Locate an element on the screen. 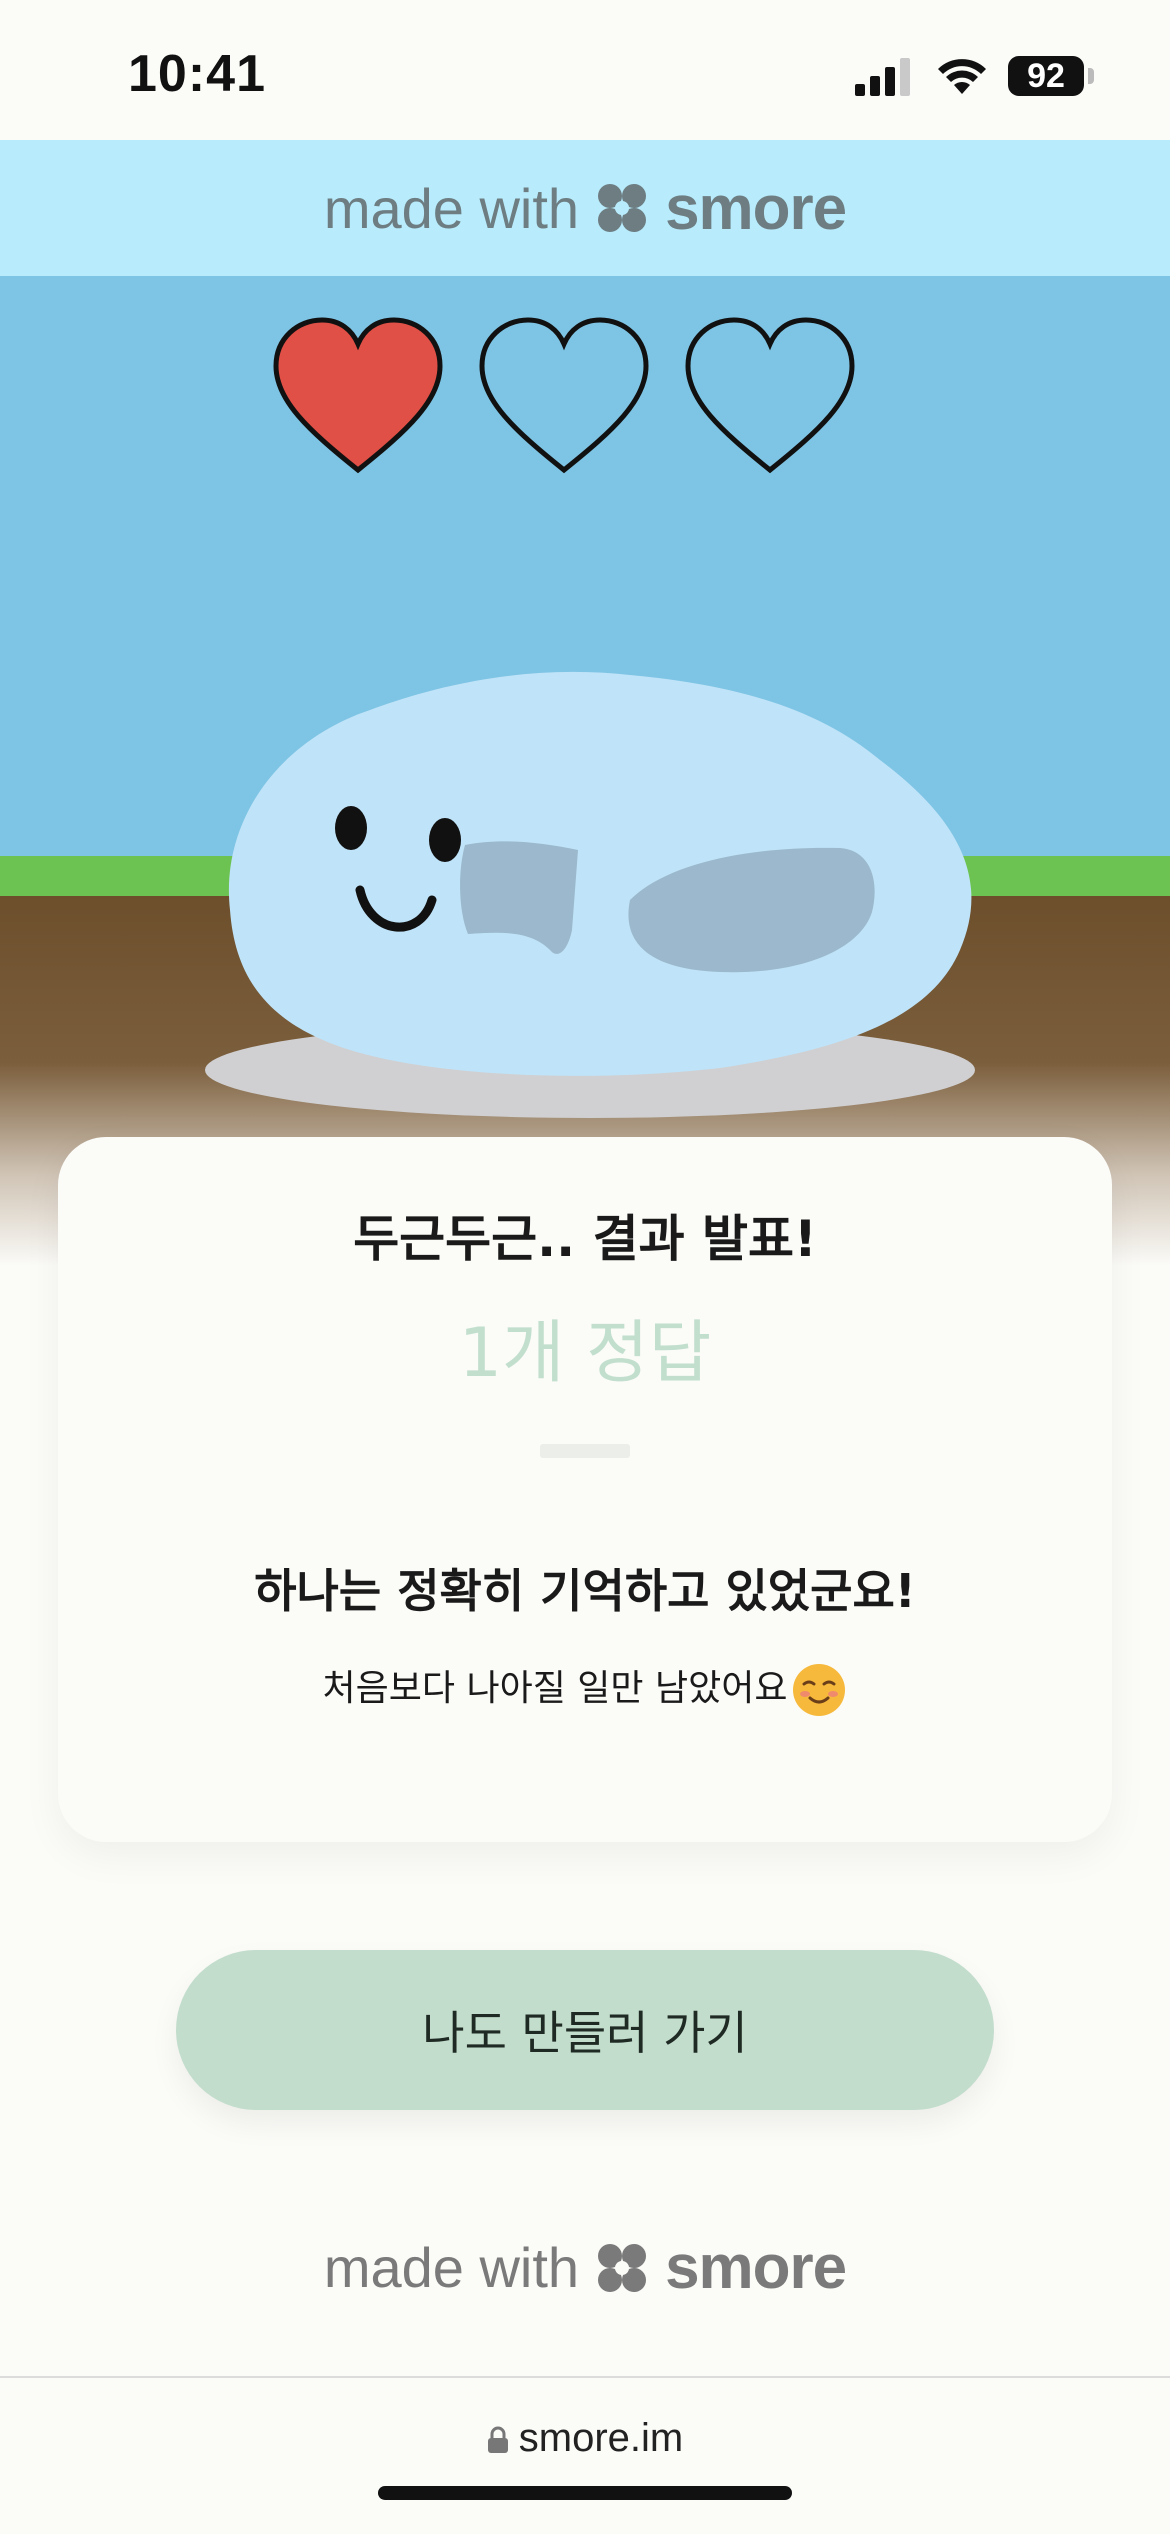 This screenshot has width=1170, height=2534. heart-filled-icon is located at coordinates (358, 395).